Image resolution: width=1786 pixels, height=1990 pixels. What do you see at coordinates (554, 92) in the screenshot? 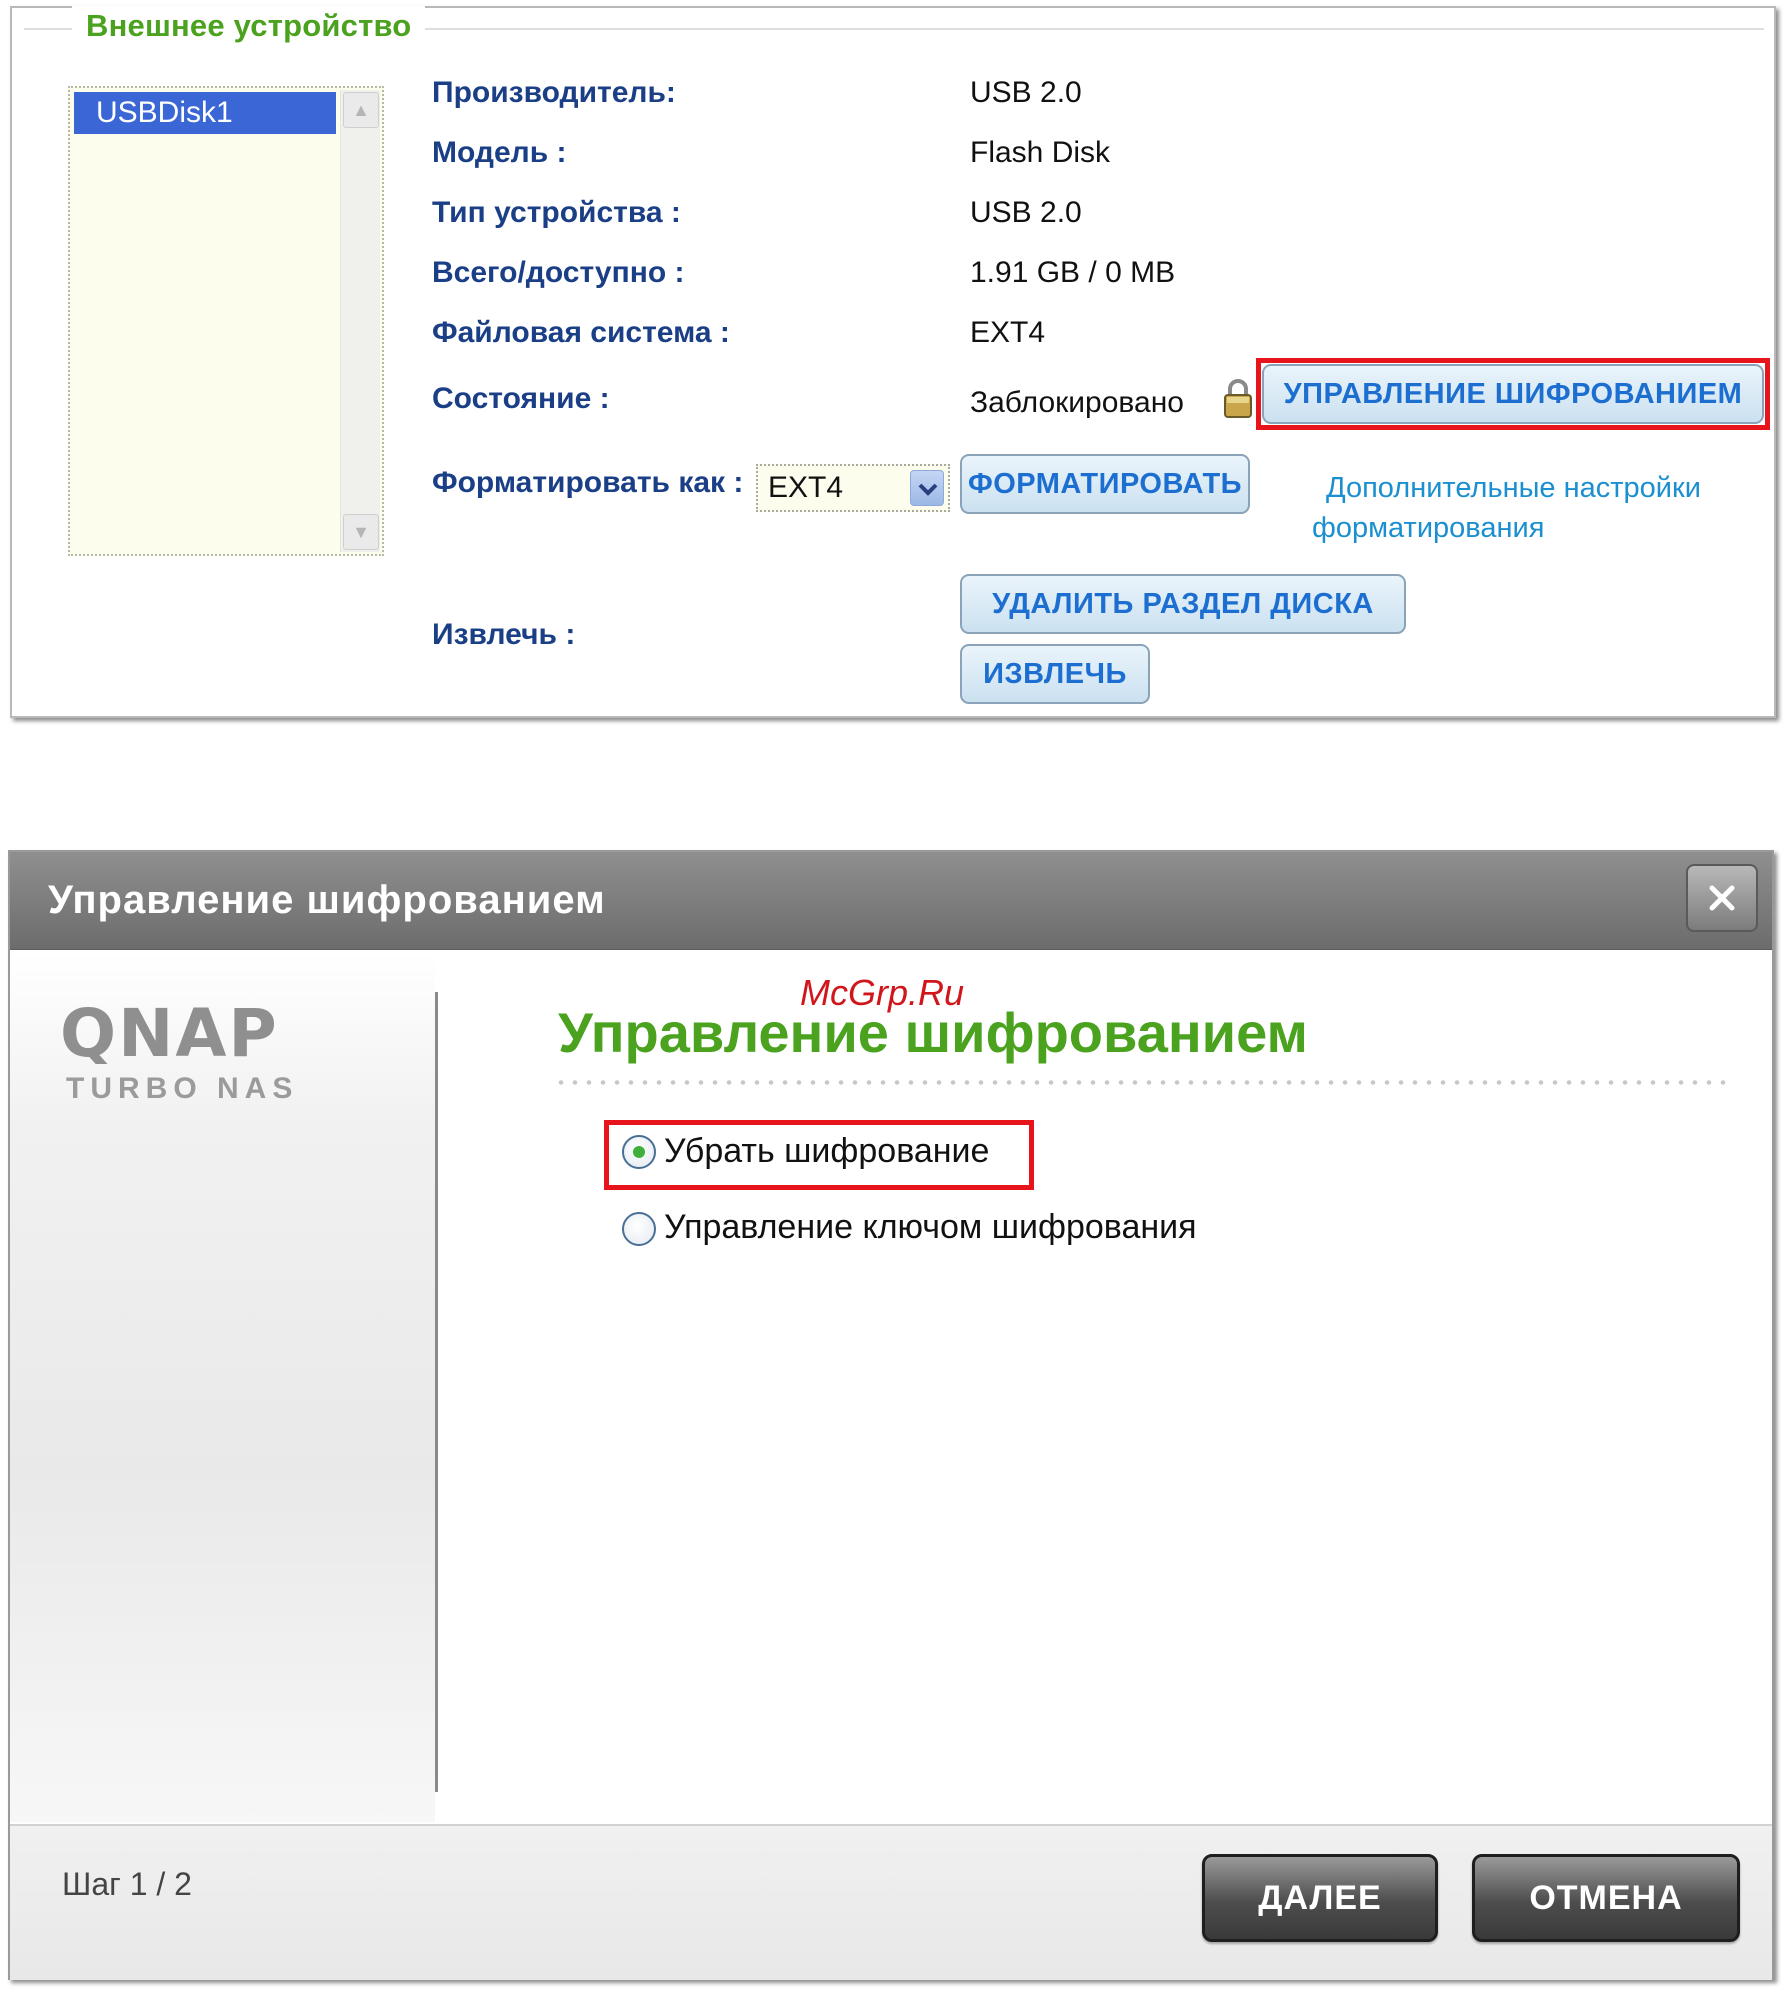
I see `manufacturer-label: Производитель:` at bounding box center [554, 92].